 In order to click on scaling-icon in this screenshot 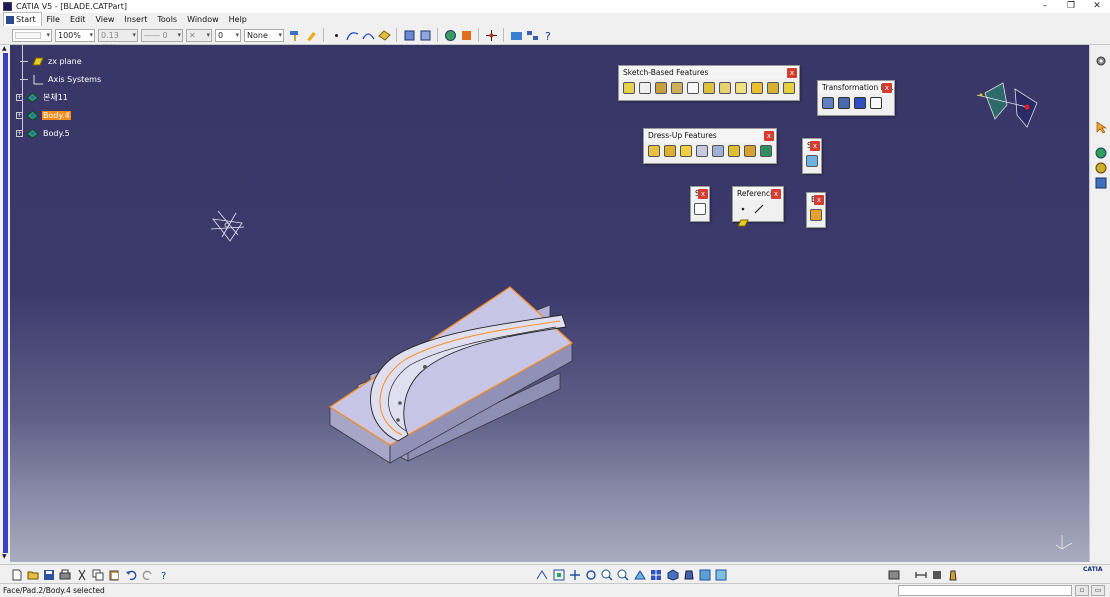, I will do `click(876, 103)`.